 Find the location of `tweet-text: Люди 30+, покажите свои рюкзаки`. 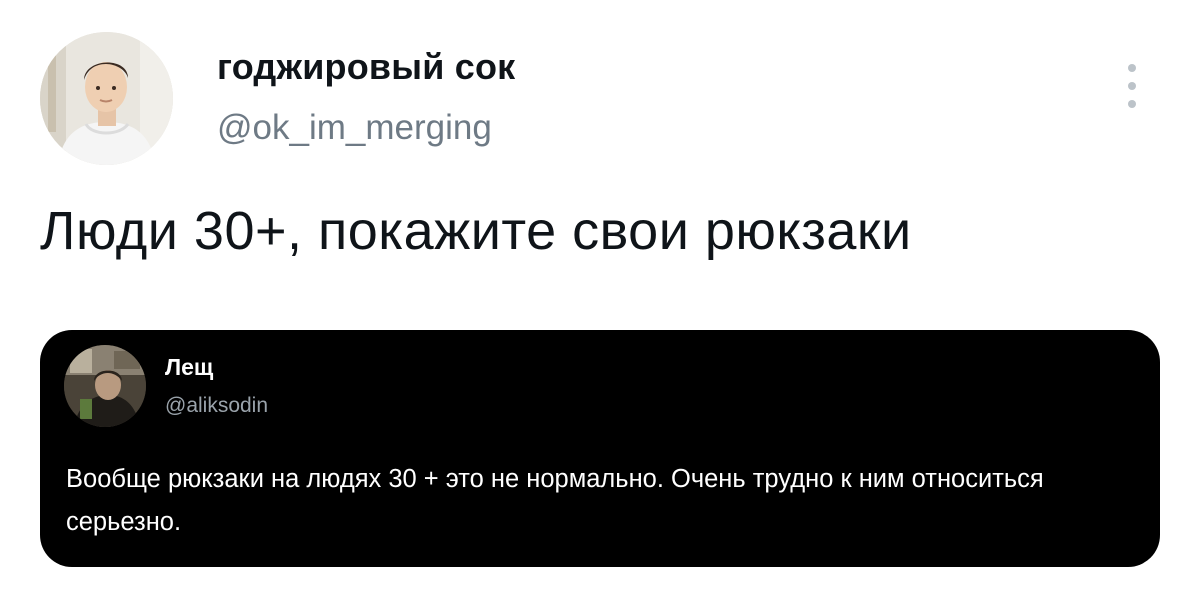

tweet-text: Люди 30+, покажите свои рюкзаки is located at coordinates (476, 231).